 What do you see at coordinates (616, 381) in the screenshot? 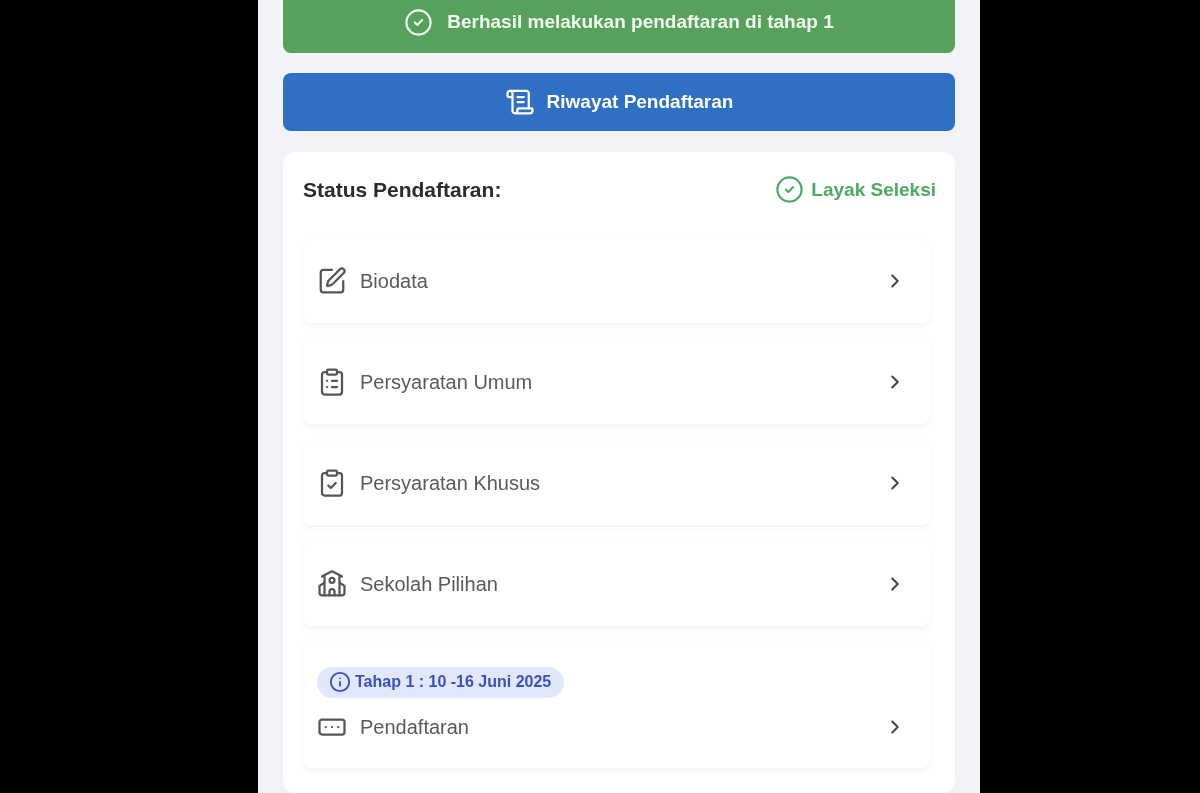
I see `menu-item: Persyaratan Umum` at bounding box center [616, 381].